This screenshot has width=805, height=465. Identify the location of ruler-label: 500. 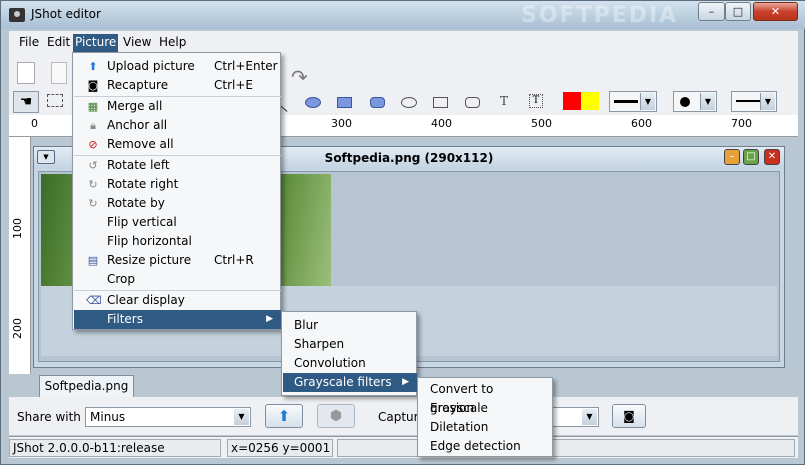
(541, 123).